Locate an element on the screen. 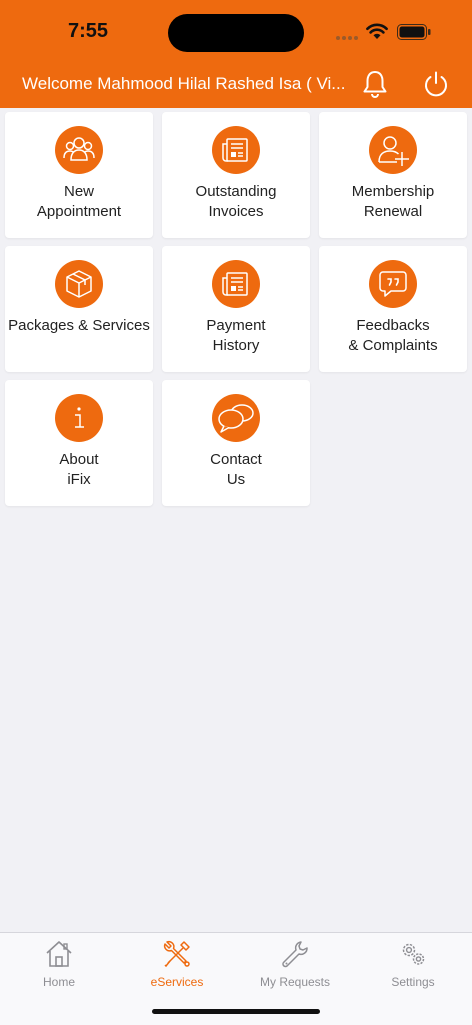 This screenshot has width=472, height=1025. battery-icon is located at coordinates (414, 32).